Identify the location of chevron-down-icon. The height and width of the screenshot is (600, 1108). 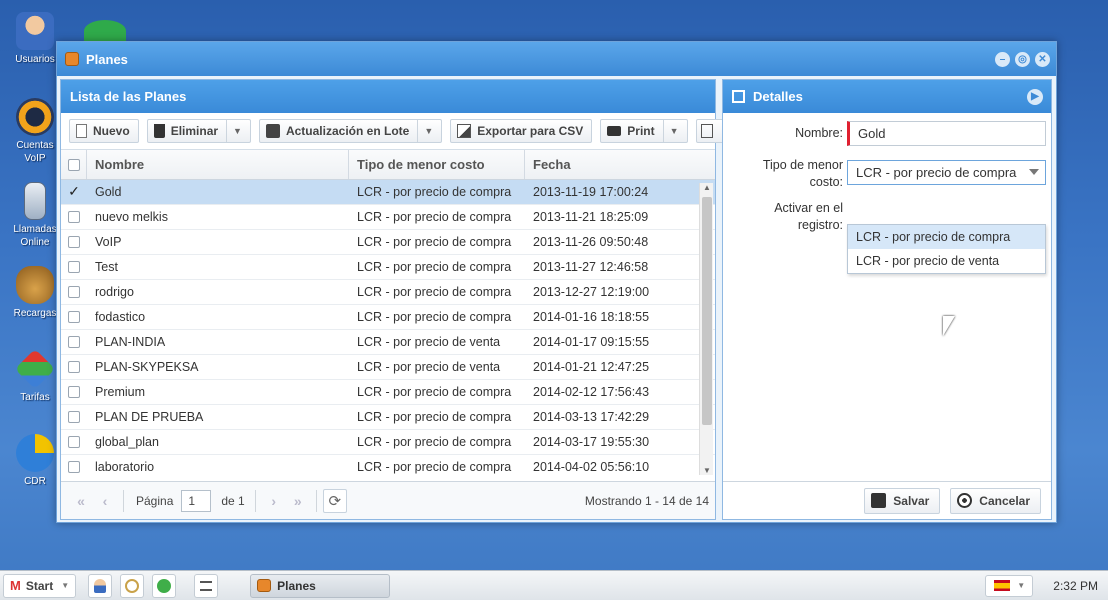
(1034, 172).